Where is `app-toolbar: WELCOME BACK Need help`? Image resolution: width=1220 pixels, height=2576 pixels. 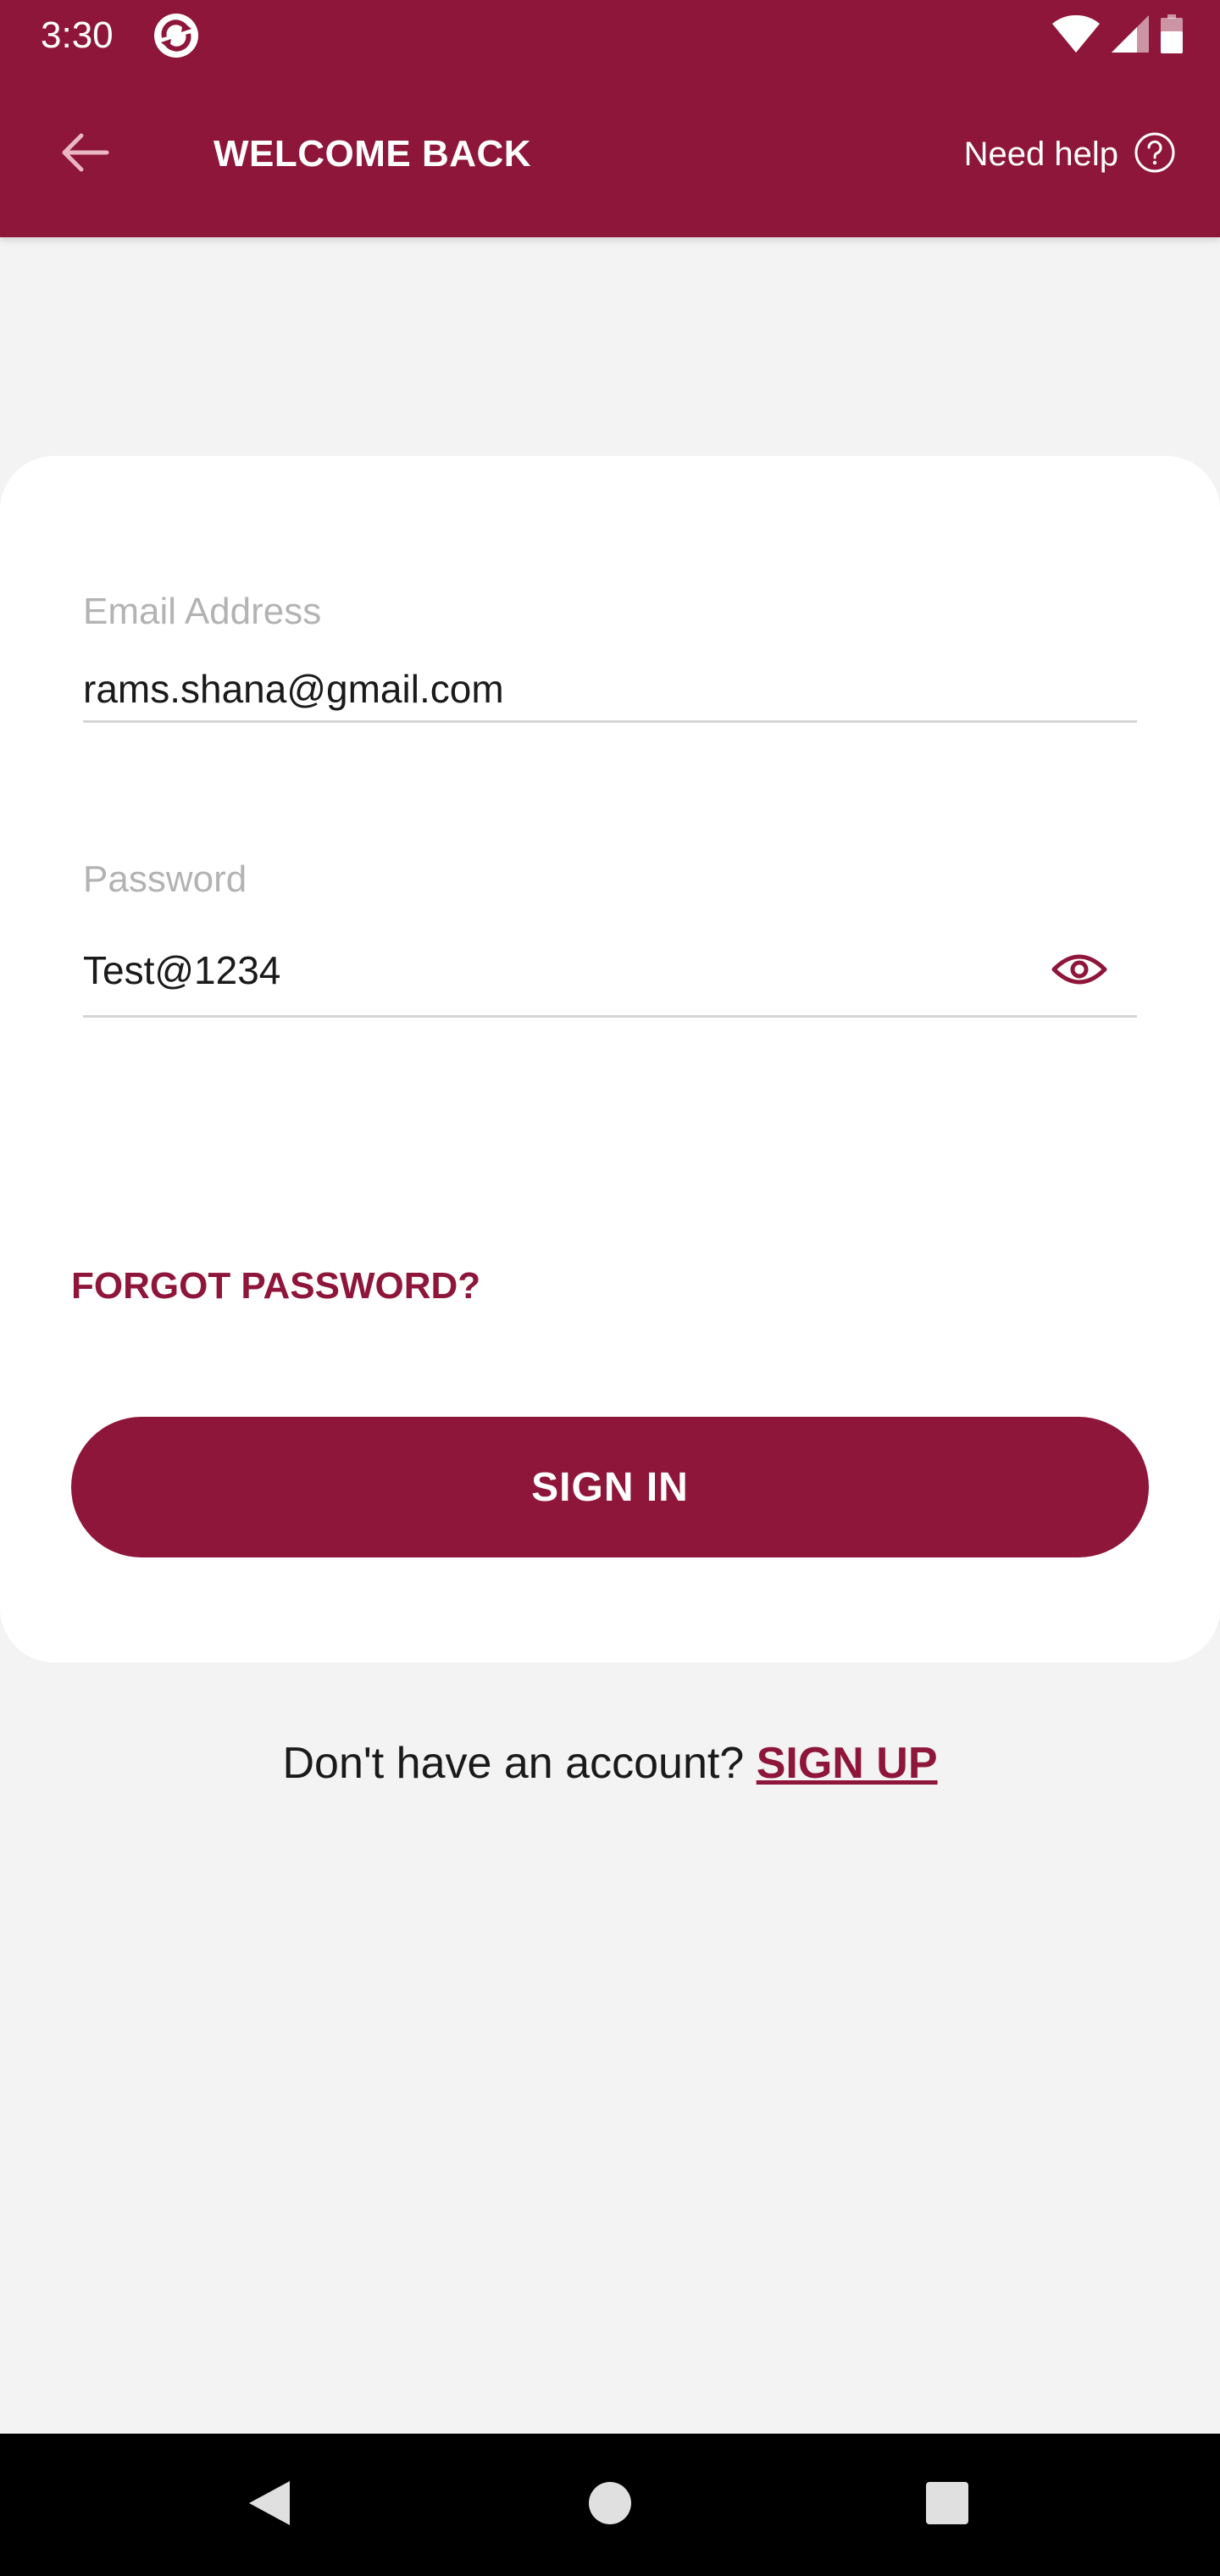 app-toolbar: WELCOME BACK Need help is located at coordinates (610, 154).